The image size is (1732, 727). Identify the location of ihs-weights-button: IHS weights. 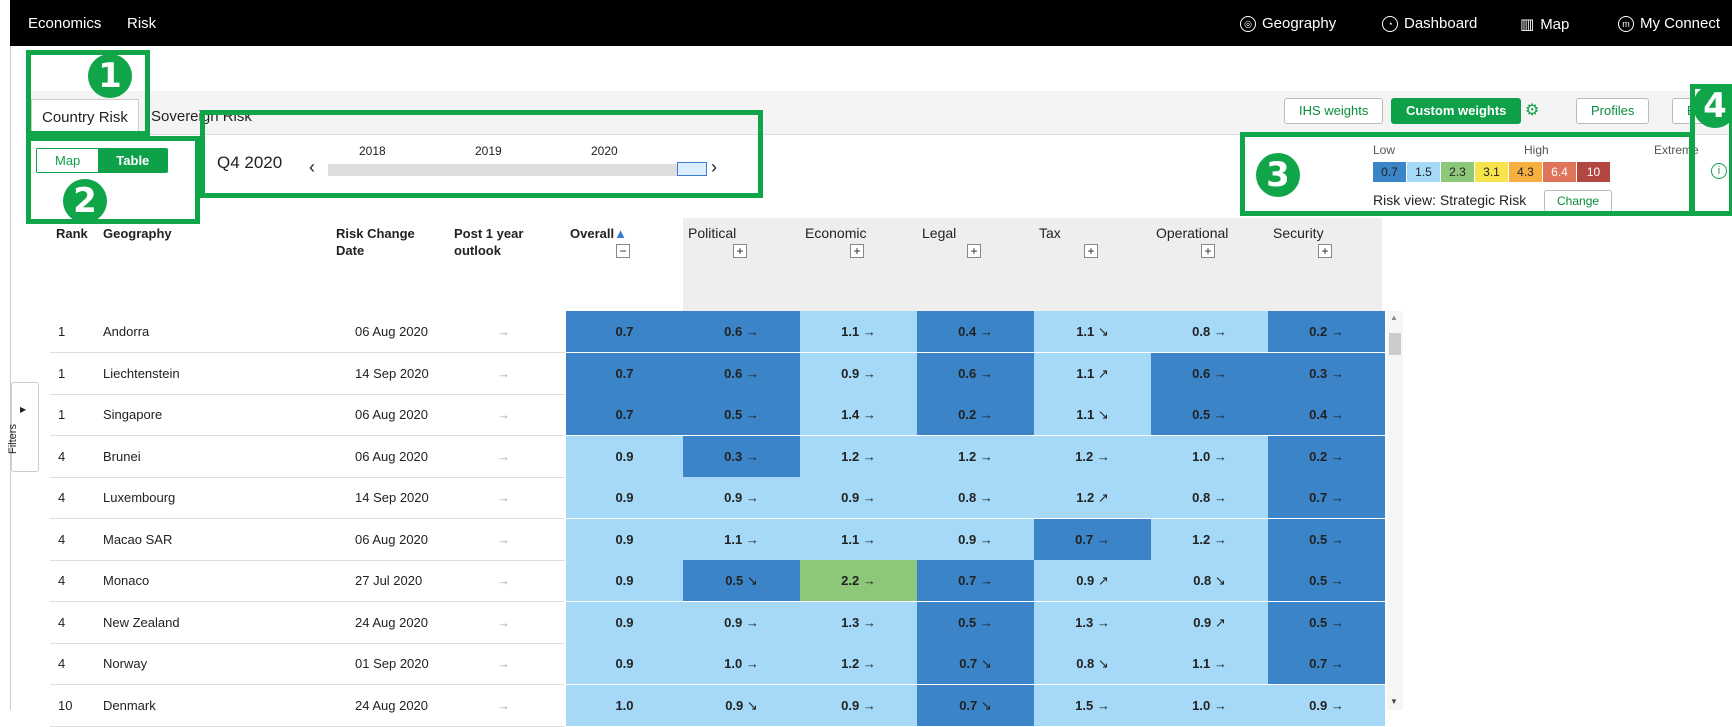
(1334, 111).